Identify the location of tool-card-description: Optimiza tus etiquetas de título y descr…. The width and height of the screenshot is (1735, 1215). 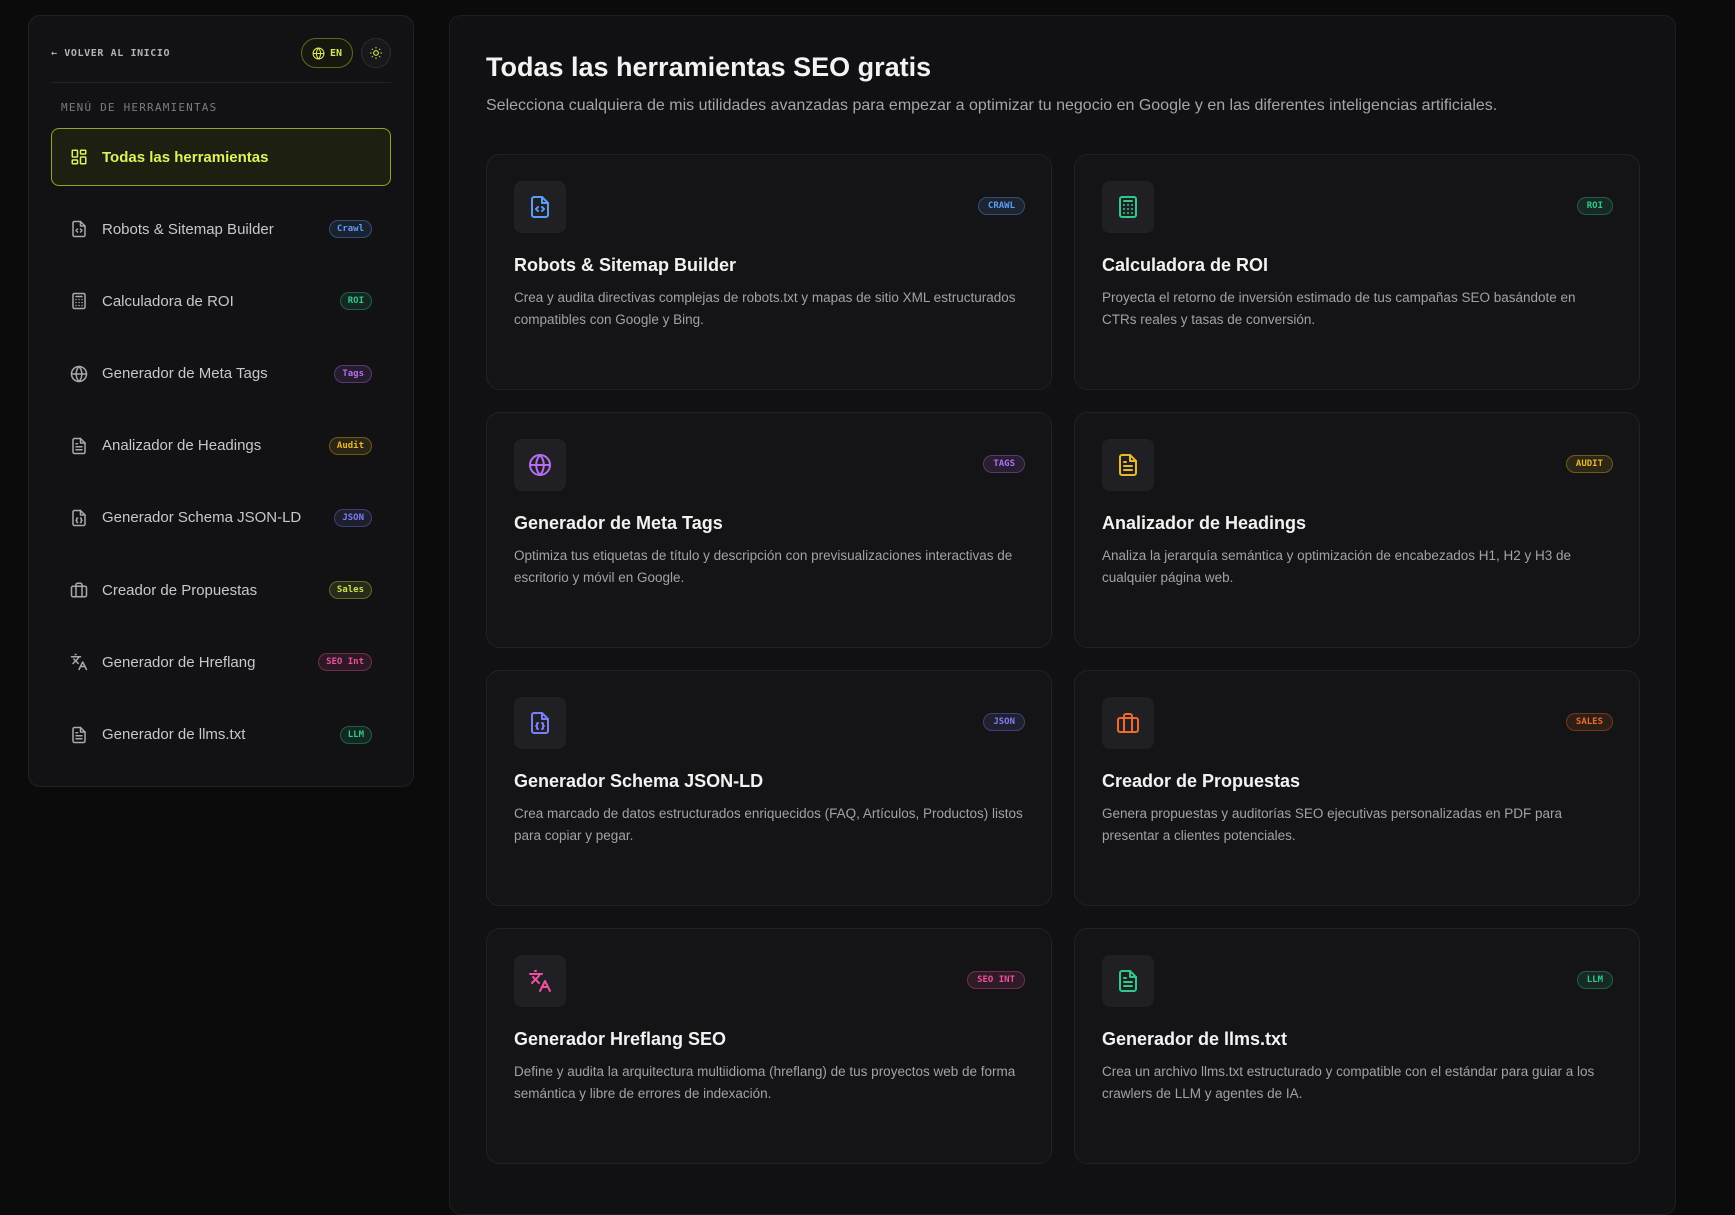
(763, 566).